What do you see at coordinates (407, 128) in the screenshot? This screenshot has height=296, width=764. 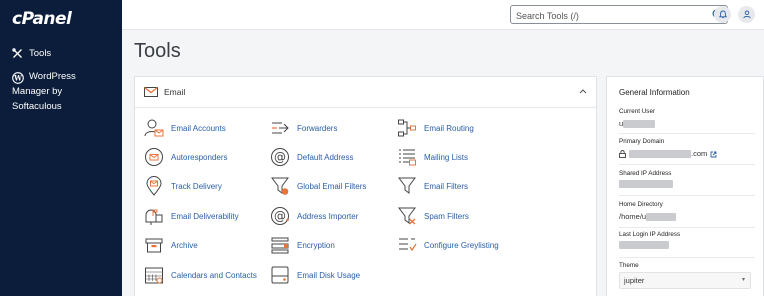 I see `email-routing-icon` at bounding box center [407, 128].